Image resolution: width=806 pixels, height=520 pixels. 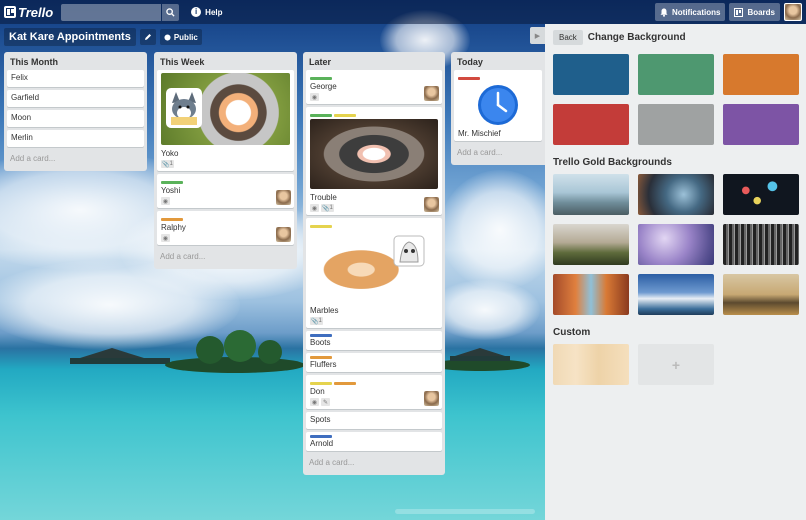 I want to click on attachment-badge: 📎 1, so click(x=327, y=208).